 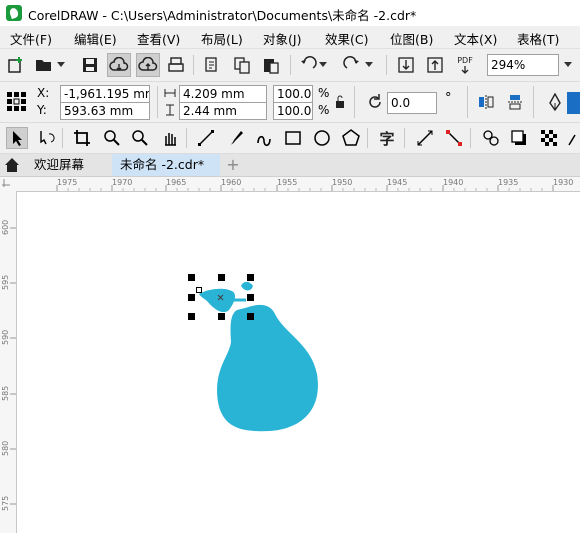 What do you see at coordinates (105, 111) in the screenshot?
I see `y-position-field: 593.63 mm` at bounding box center [105, 111].